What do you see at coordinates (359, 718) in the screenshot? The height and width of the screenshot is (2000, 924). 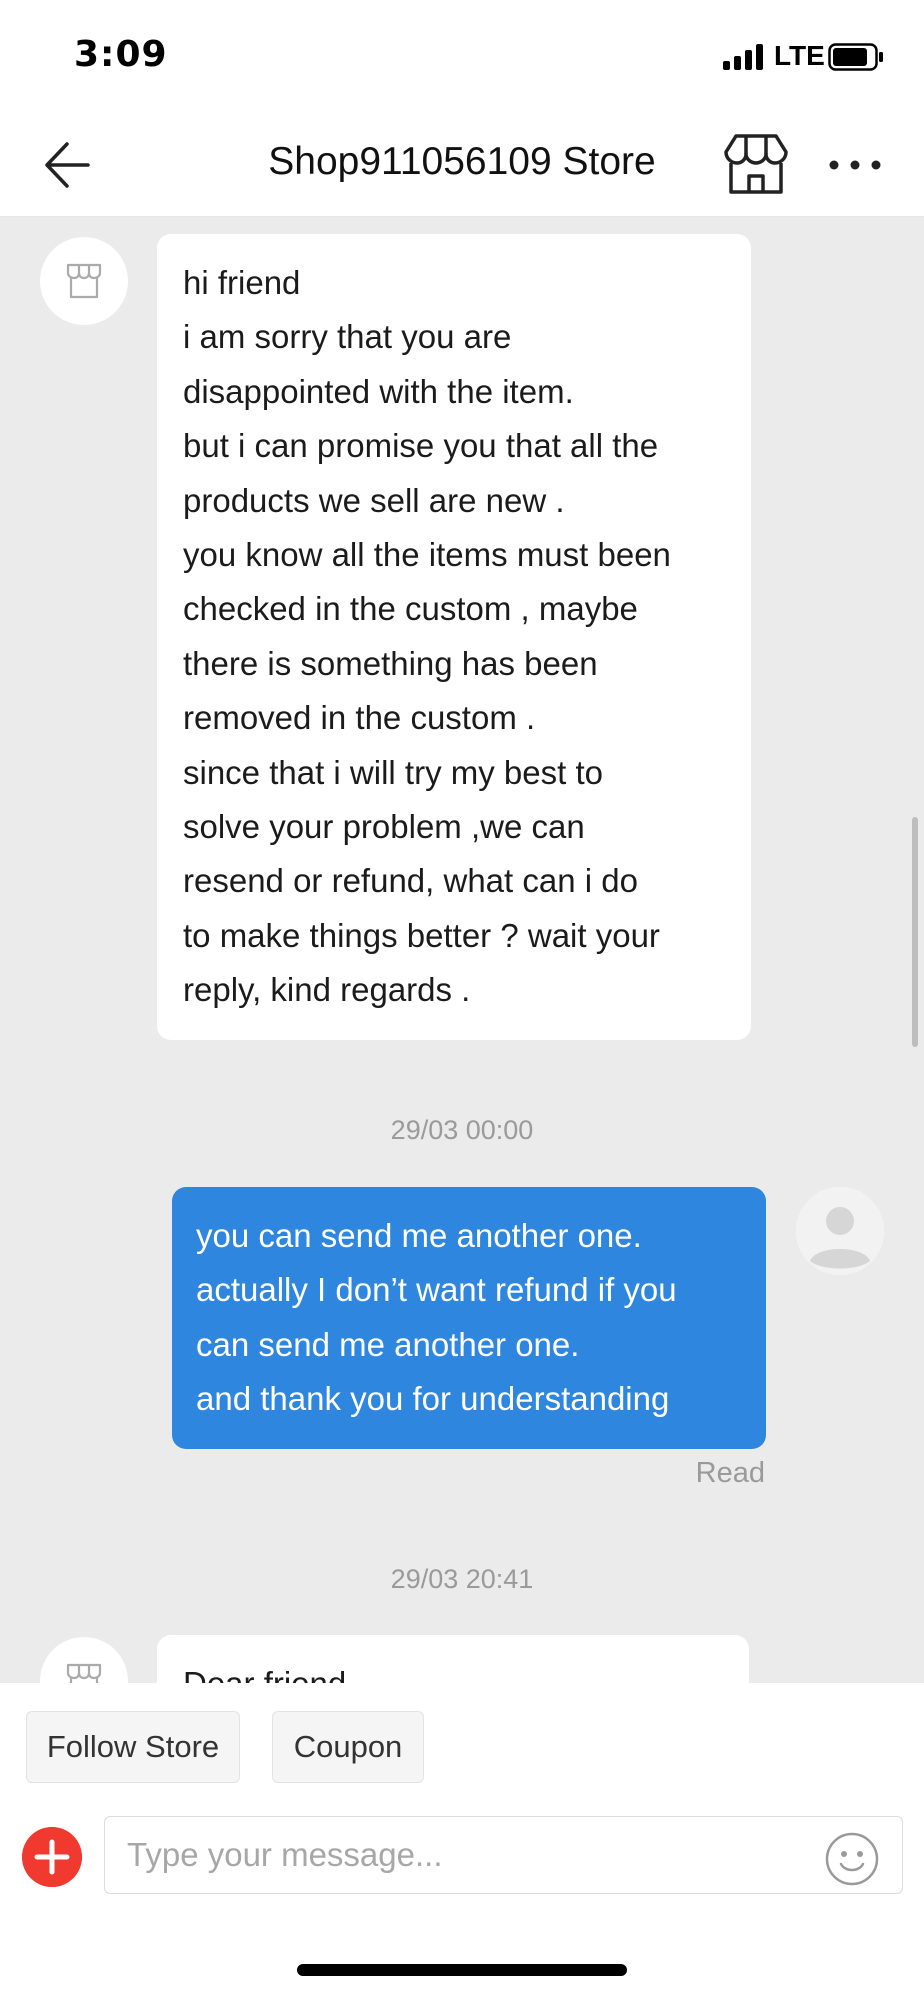 I see `message-line: removed in the custom .` at bounding box center [359, 718].